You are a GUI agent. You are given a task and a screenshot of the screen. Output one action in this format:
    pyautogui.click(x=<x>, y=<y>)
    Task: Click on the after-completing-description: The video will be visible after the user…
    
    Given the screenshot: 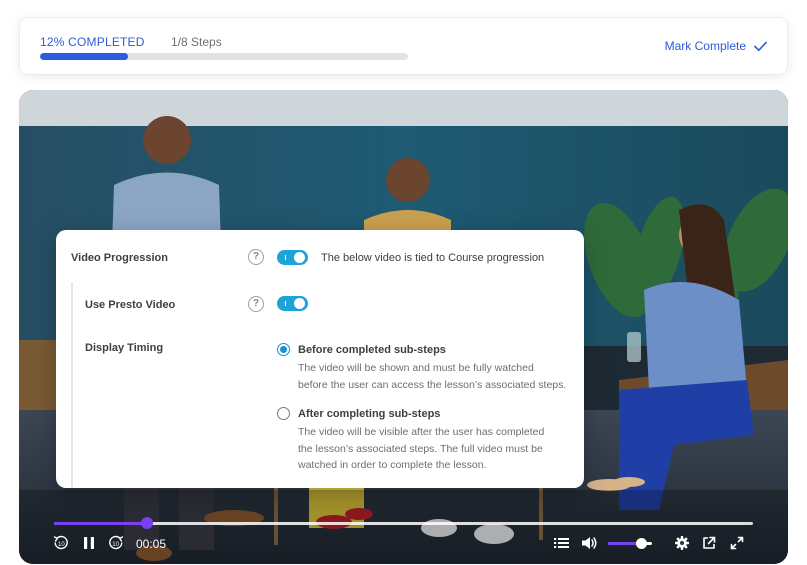 What is the action you would take?
    pyautogui.click(x=438, y=449)
    